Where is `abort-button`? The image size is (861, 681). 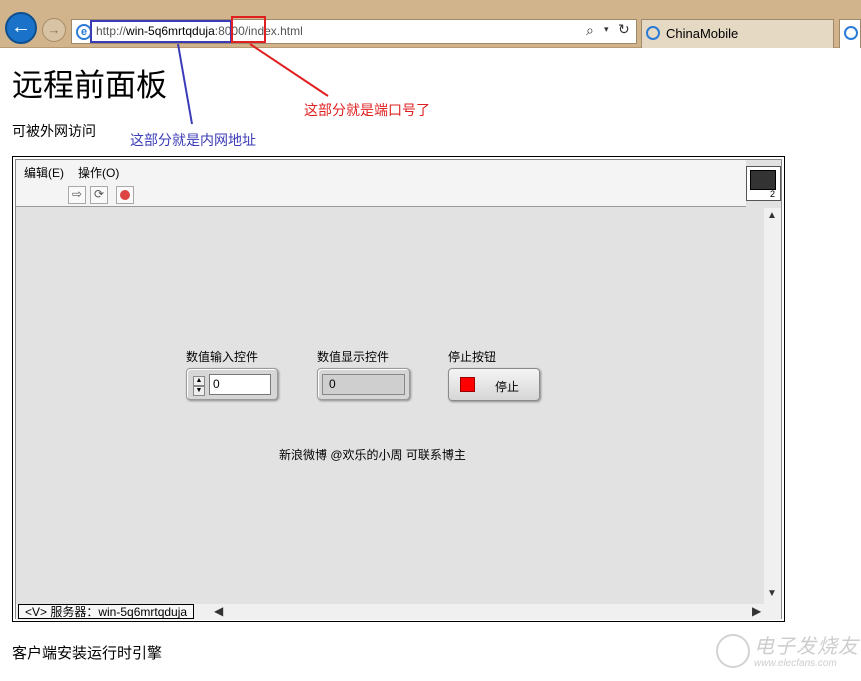 abort-button is located at coordinates (125, 195).